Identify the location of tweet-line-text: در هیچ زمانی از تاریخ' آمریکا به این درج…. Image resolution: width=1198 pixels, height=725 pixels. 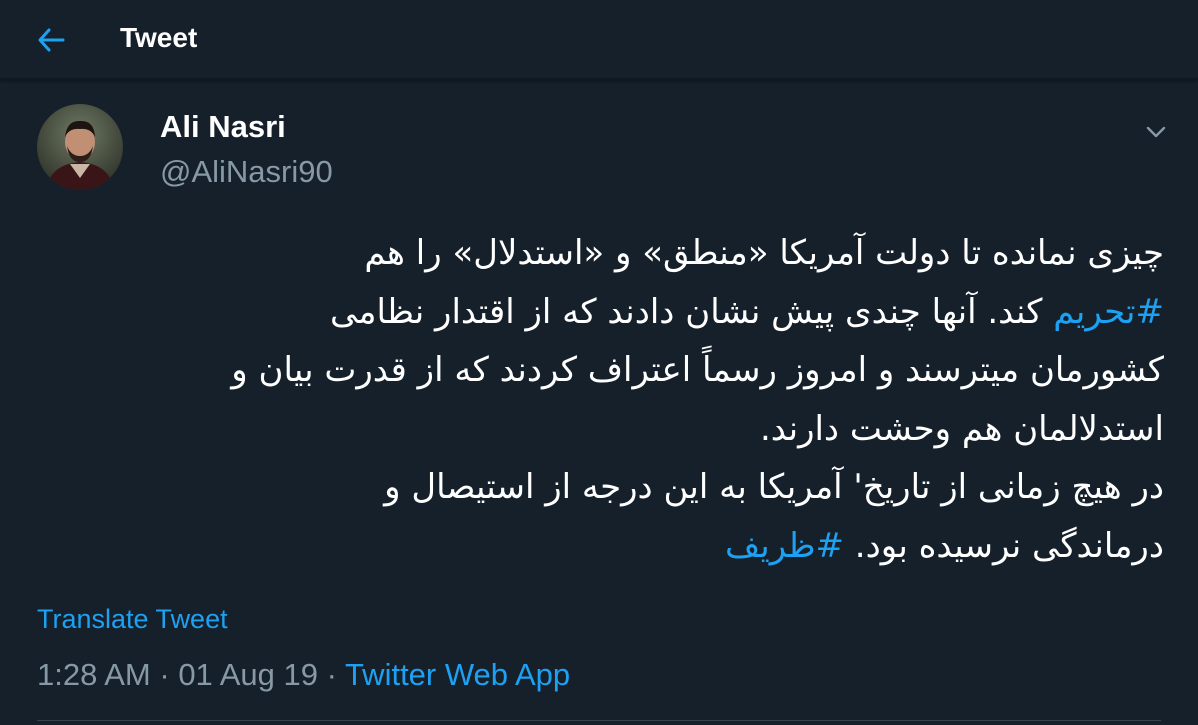
(774, 487).